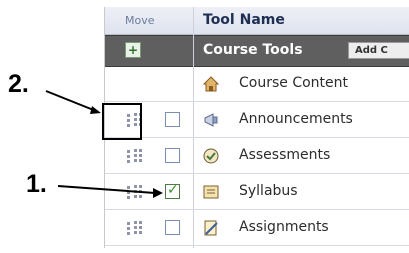  What do you see at coordinates (104, 144) in the screenshot?
I see `callout-arrows` at bounding box center [104, 144].